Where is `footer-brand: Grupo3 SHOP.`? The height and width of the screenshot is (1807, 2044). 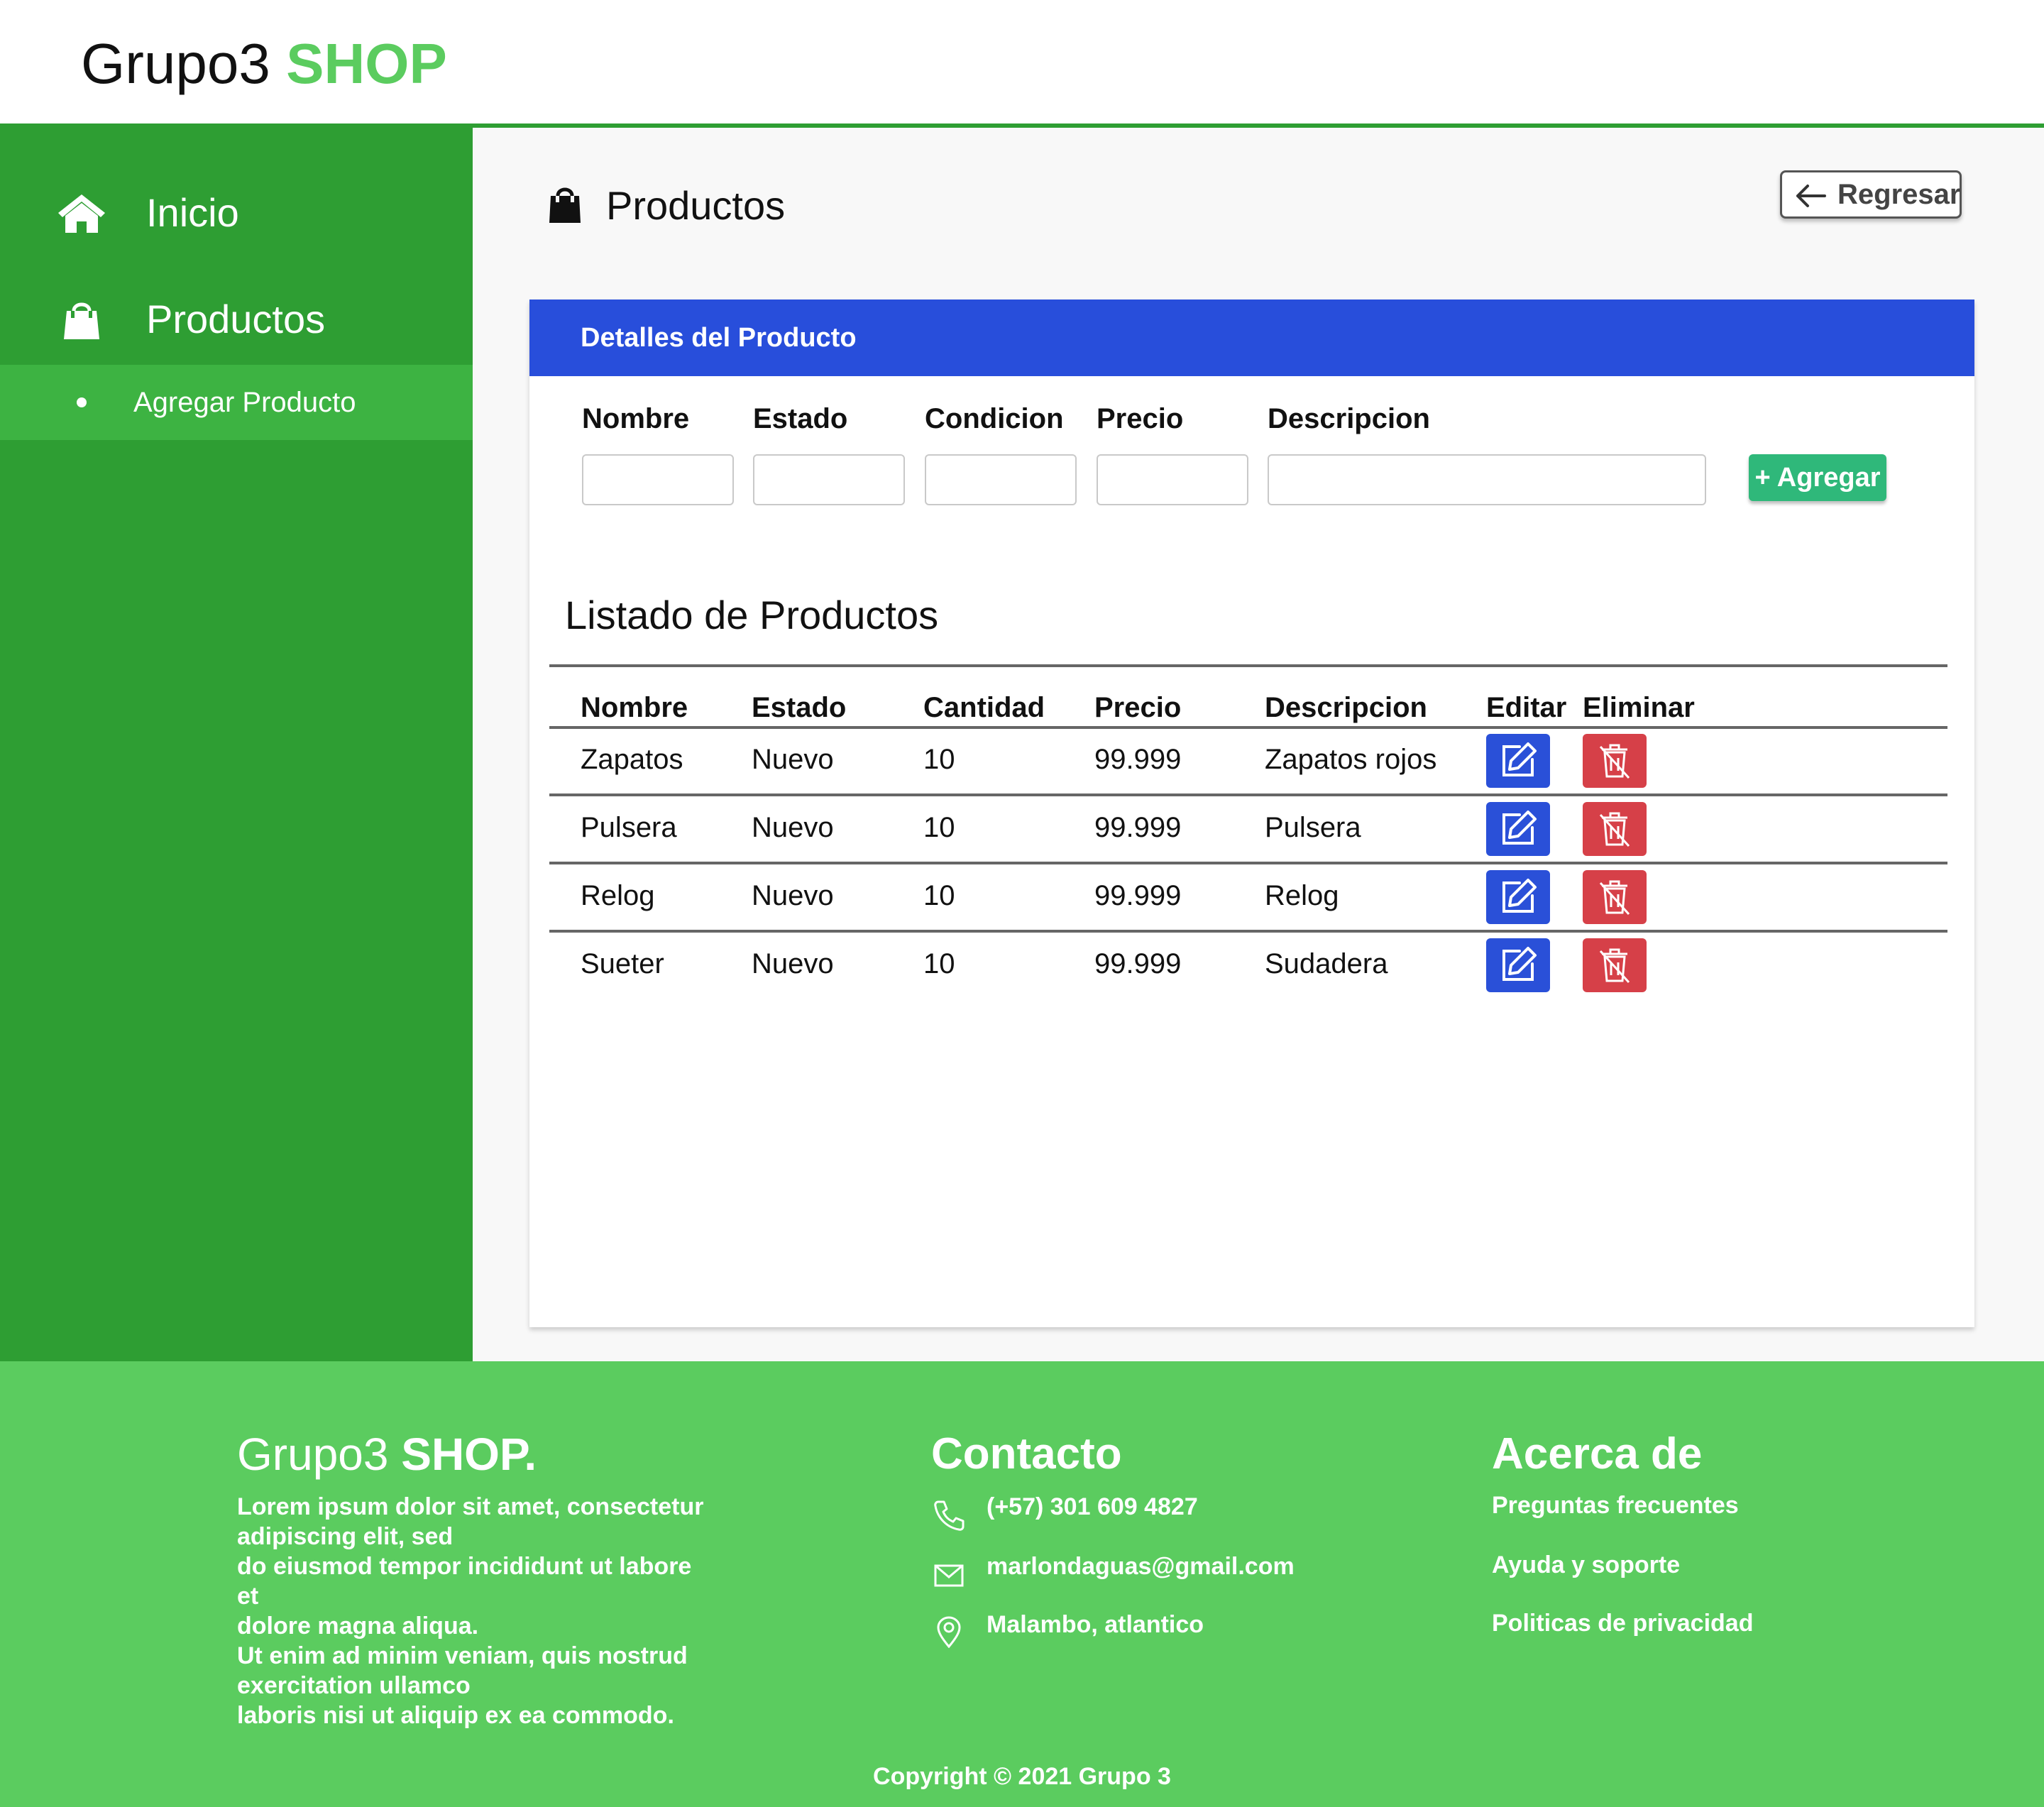 footer-brand: Grupo3 SHOP. is located at coordinates (387, 1454).